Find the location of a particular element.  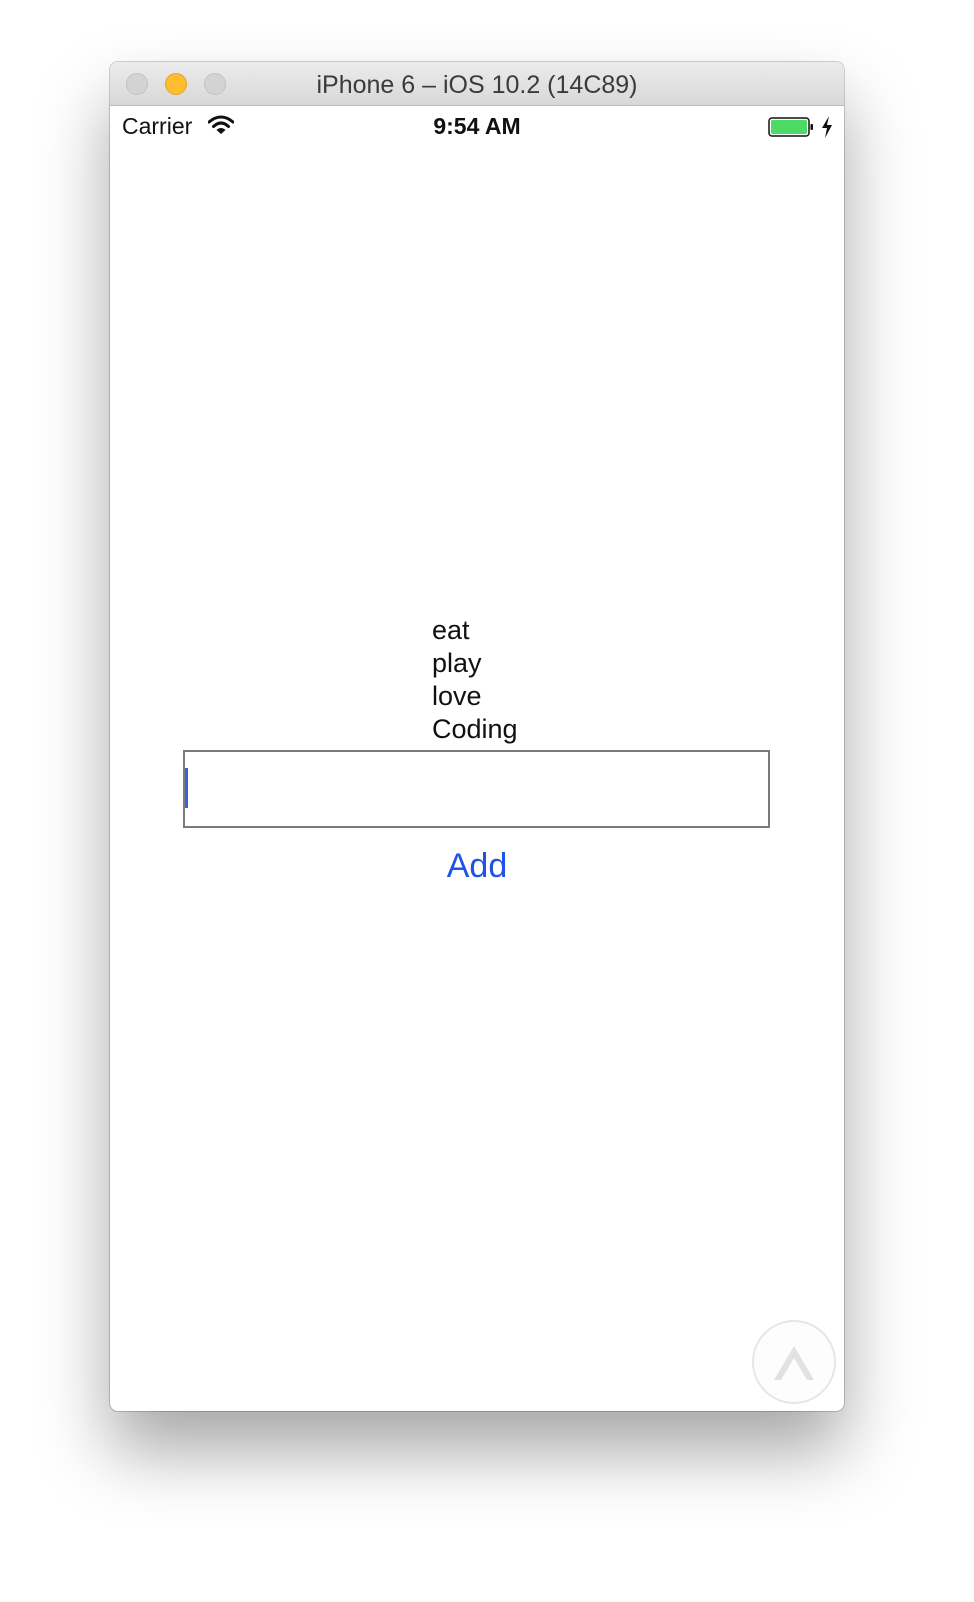

expo-menu-button is located at coordinates (794, 1362).